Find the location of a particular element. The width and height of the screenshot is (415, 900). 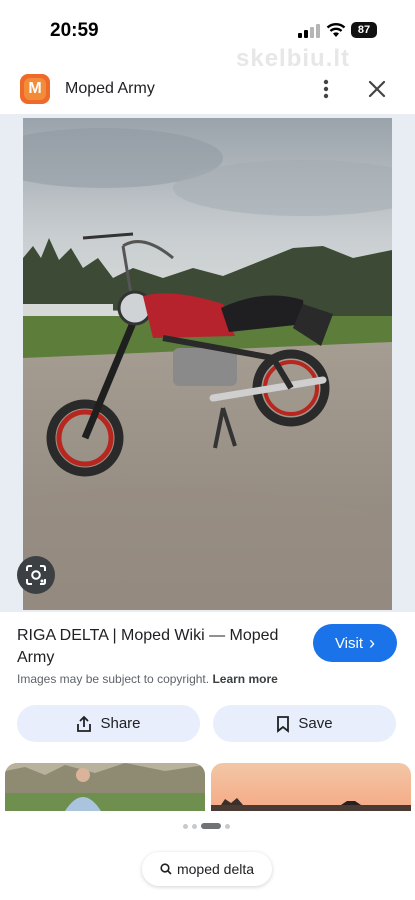

site-logo-letter: M is located at coordinates (35, 89).